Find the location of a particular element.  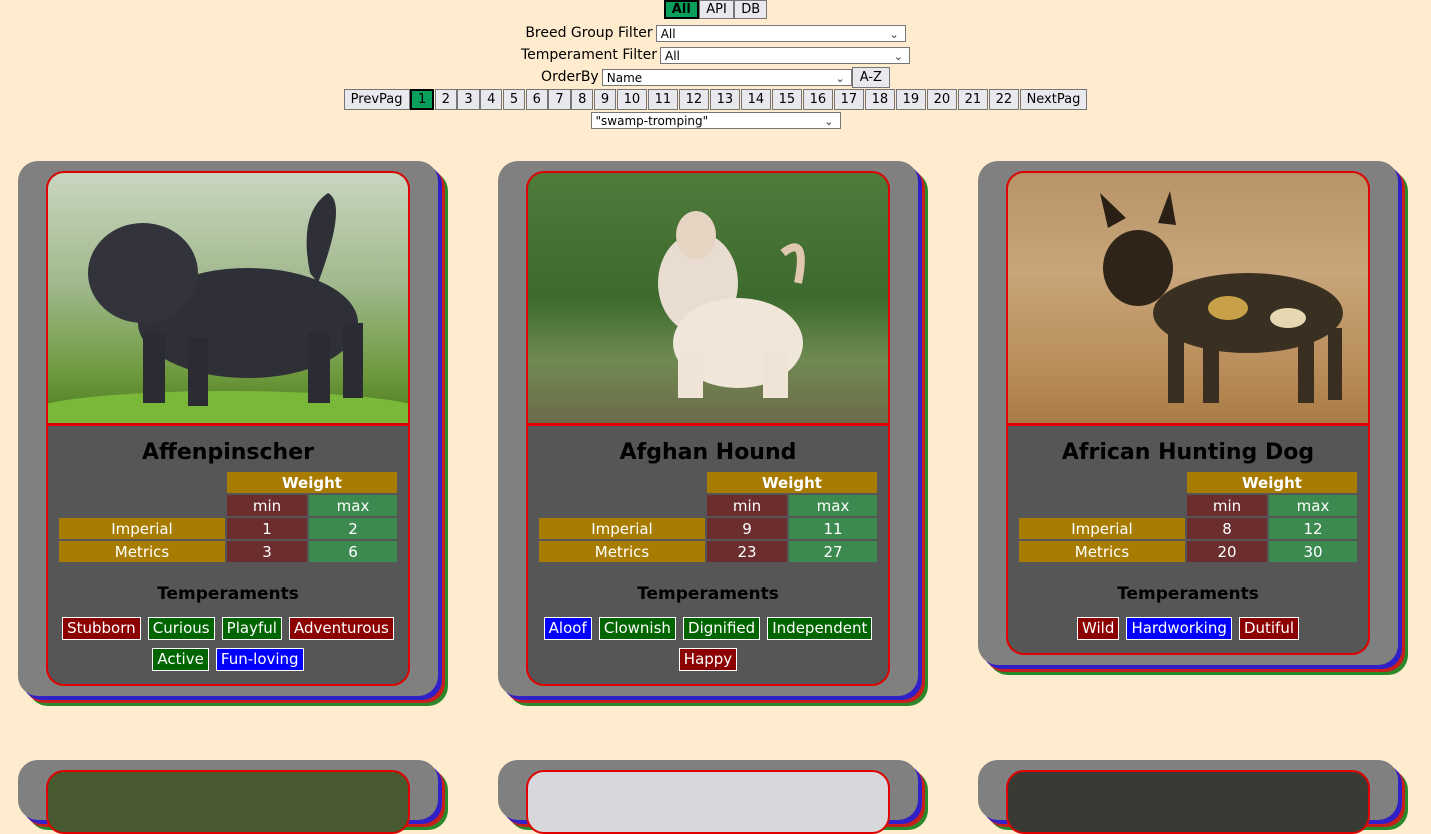

page-button: 17 is located at coordinates (849, 99).